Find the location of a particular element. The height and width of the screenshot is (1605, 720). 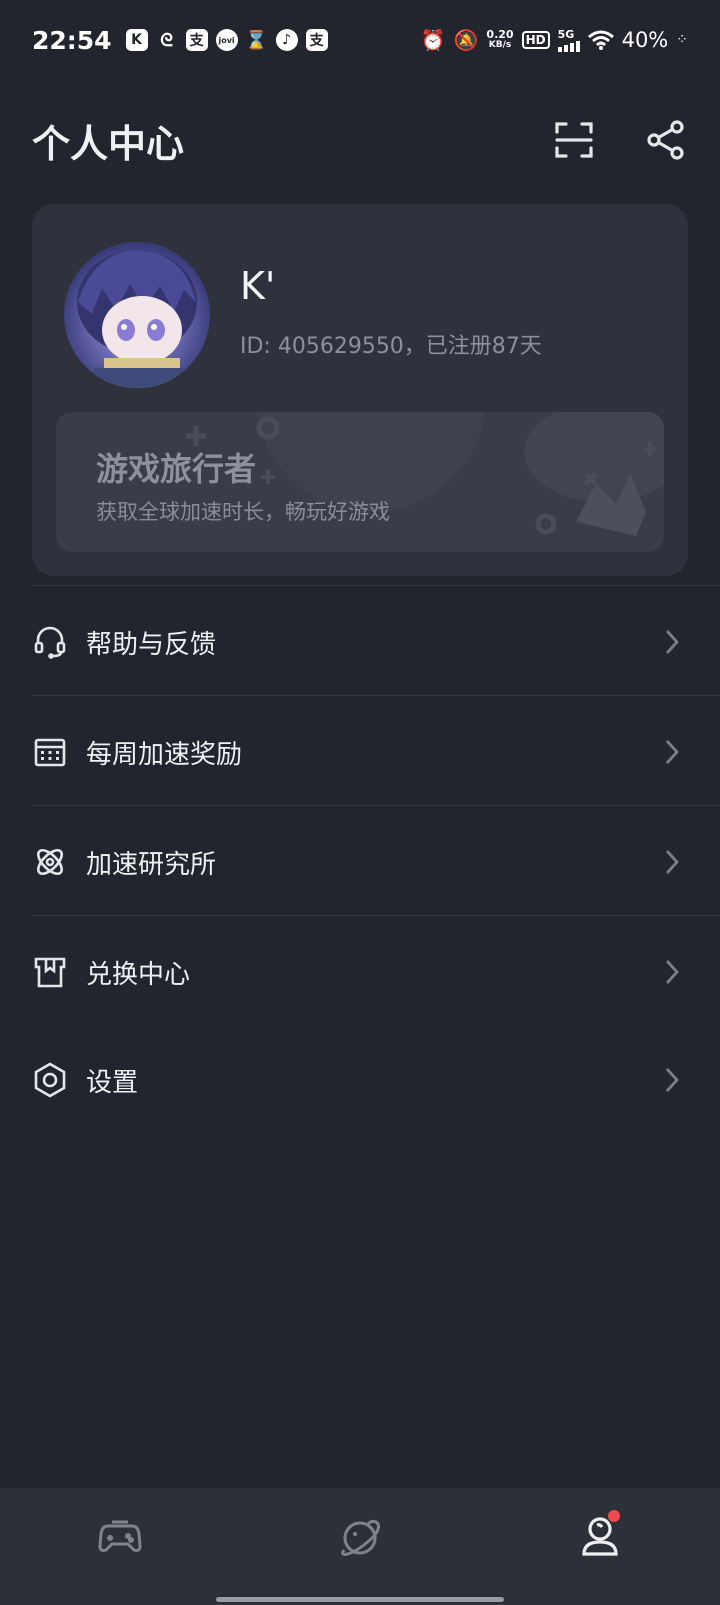

menu-label: 兑换中心 is located at coordinates (138, 974).